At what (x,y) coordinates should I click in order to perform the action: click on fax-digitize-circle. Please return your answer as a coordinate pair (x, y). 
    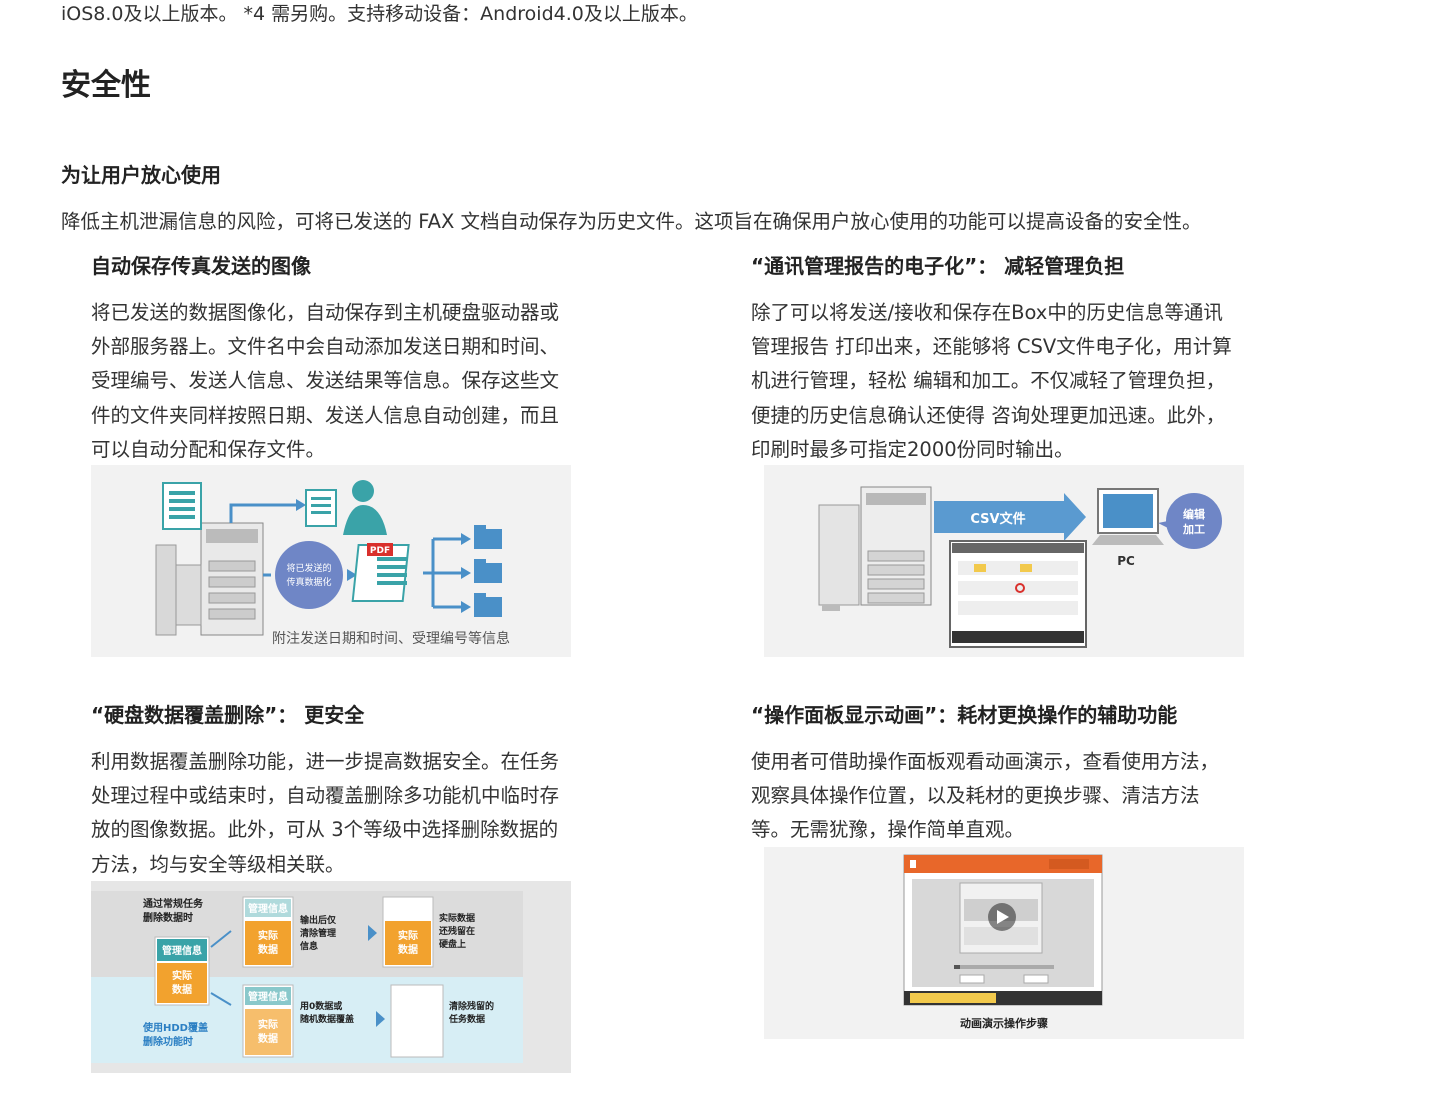
    Looking at the image, I should click on (309, 575).